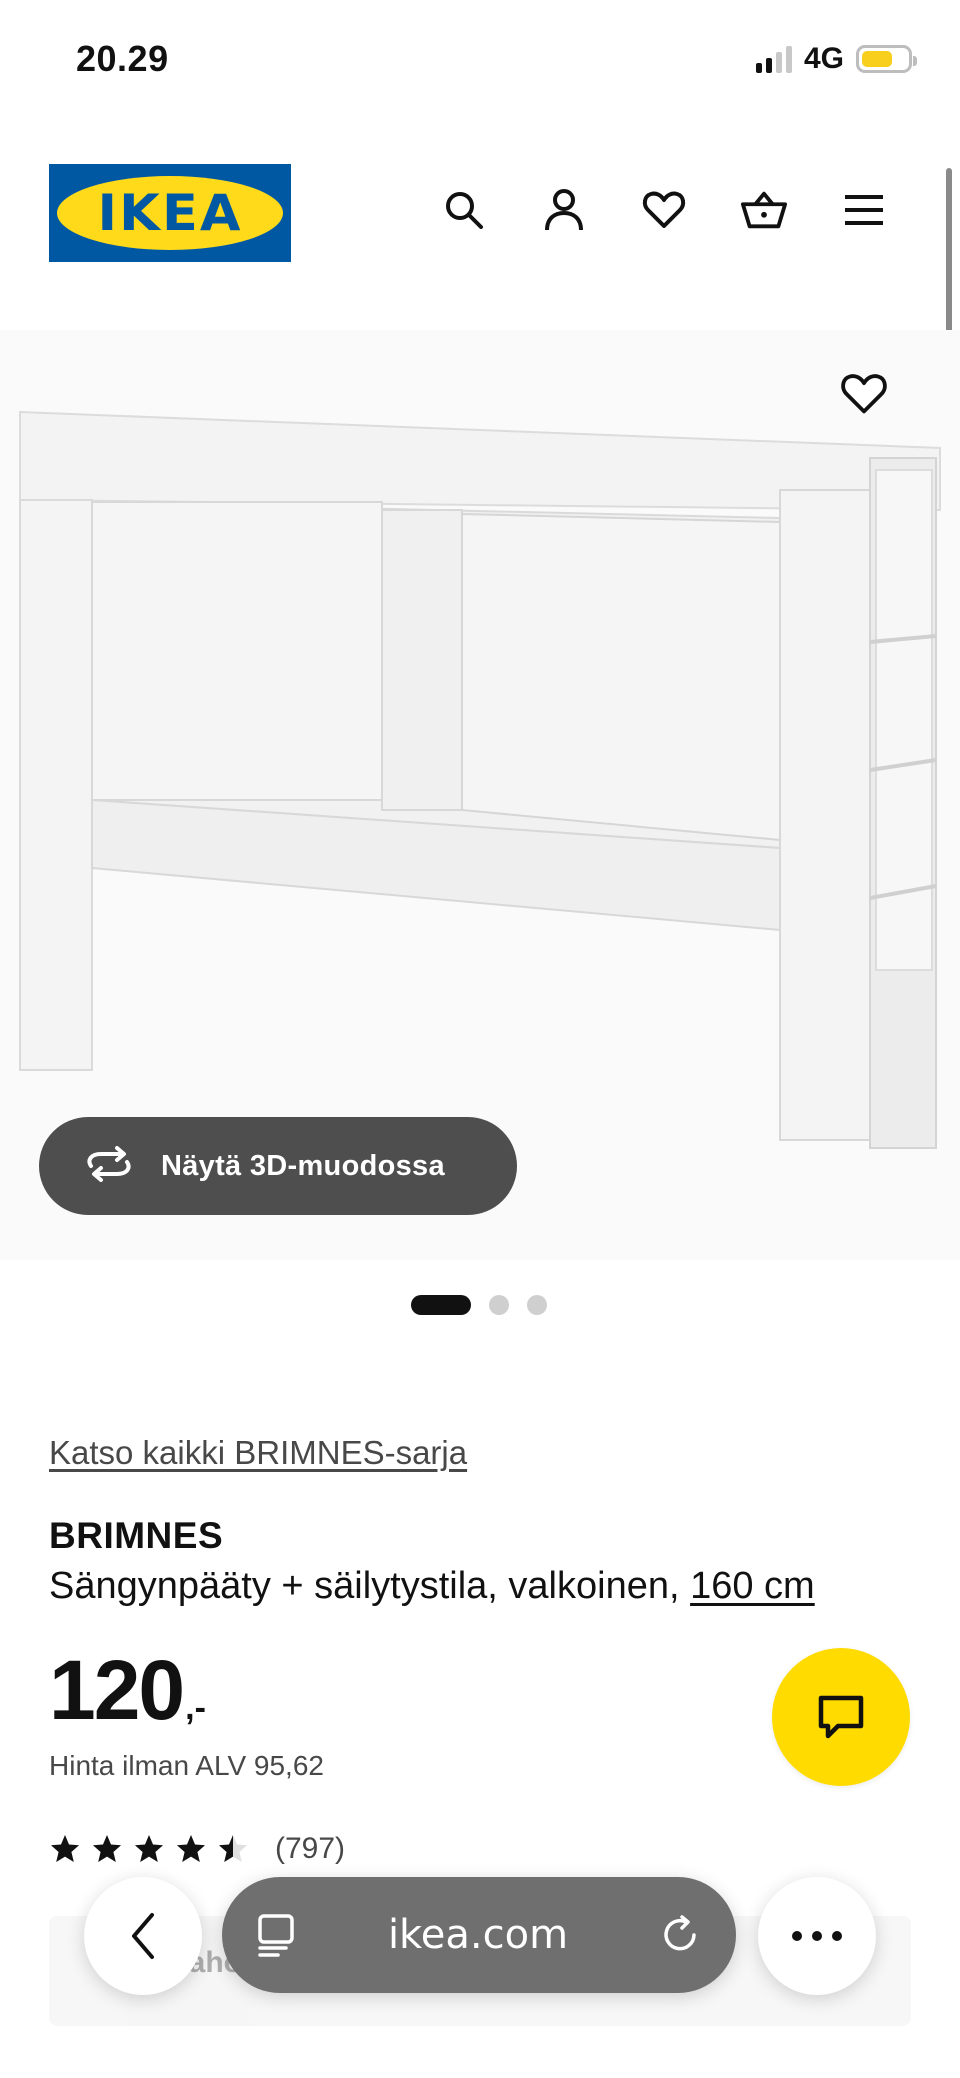 This screenshot has width=960, height=2078. What do you see at coordinates (258, 1453) in the screenshot?
I see `series-link: Katso kaikki BRIMNES-sarja` at bounding box center [258, 1453].